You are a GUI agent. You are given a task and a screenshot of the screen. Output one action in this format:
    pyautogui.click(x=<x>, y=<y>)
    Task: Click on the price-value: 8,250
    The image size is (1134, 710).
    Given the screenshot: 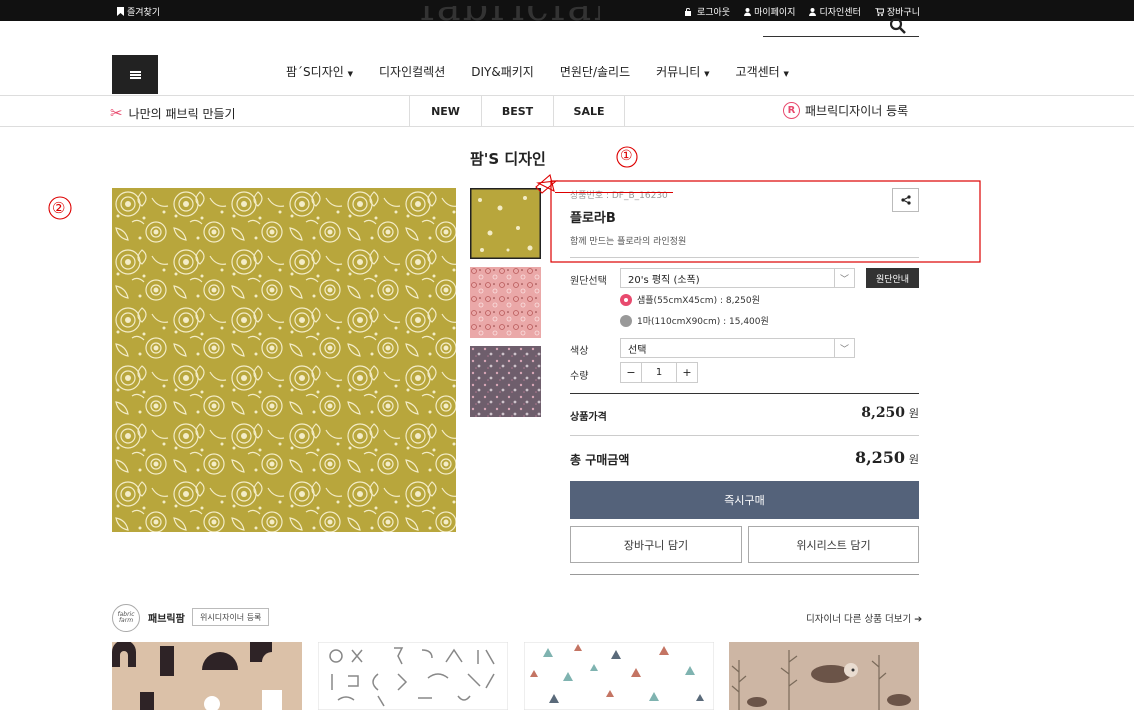 What is the action you would take?
    pyautogui.click(x=883, y=413)
    